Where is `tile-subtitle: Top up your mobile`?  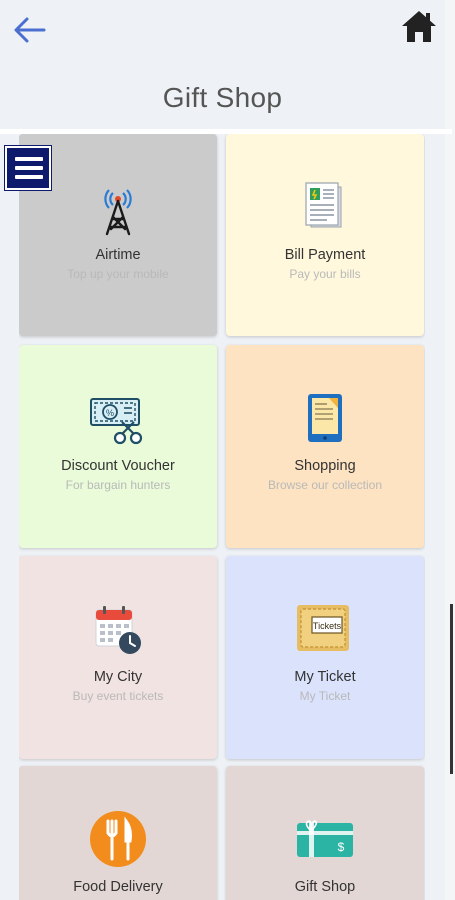 tile-subtitle: Top up your mobile is located at coordinates (118, 274).